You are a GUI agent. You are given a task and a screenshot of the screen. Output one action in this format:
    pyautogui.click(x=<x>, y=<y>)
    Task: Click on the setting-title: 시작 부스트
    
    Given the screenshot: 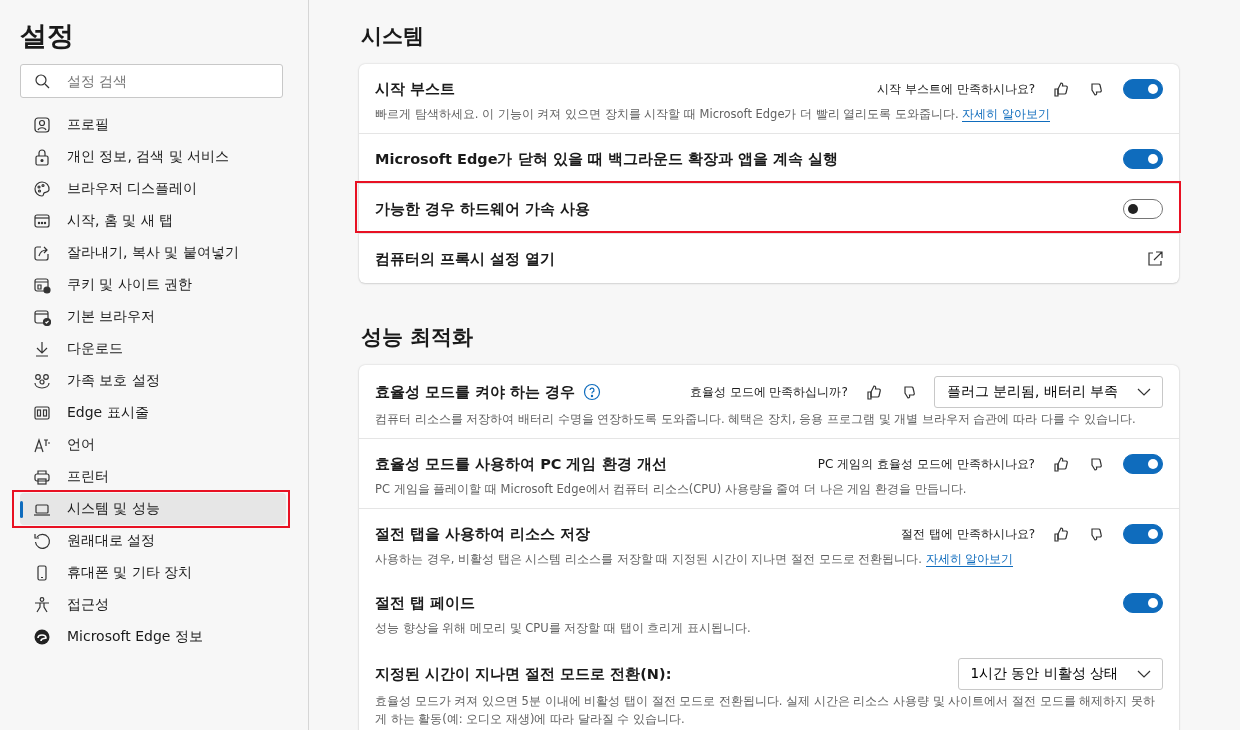 What is the action you would take?
    pyautogui.click(x=415, y=89)
    